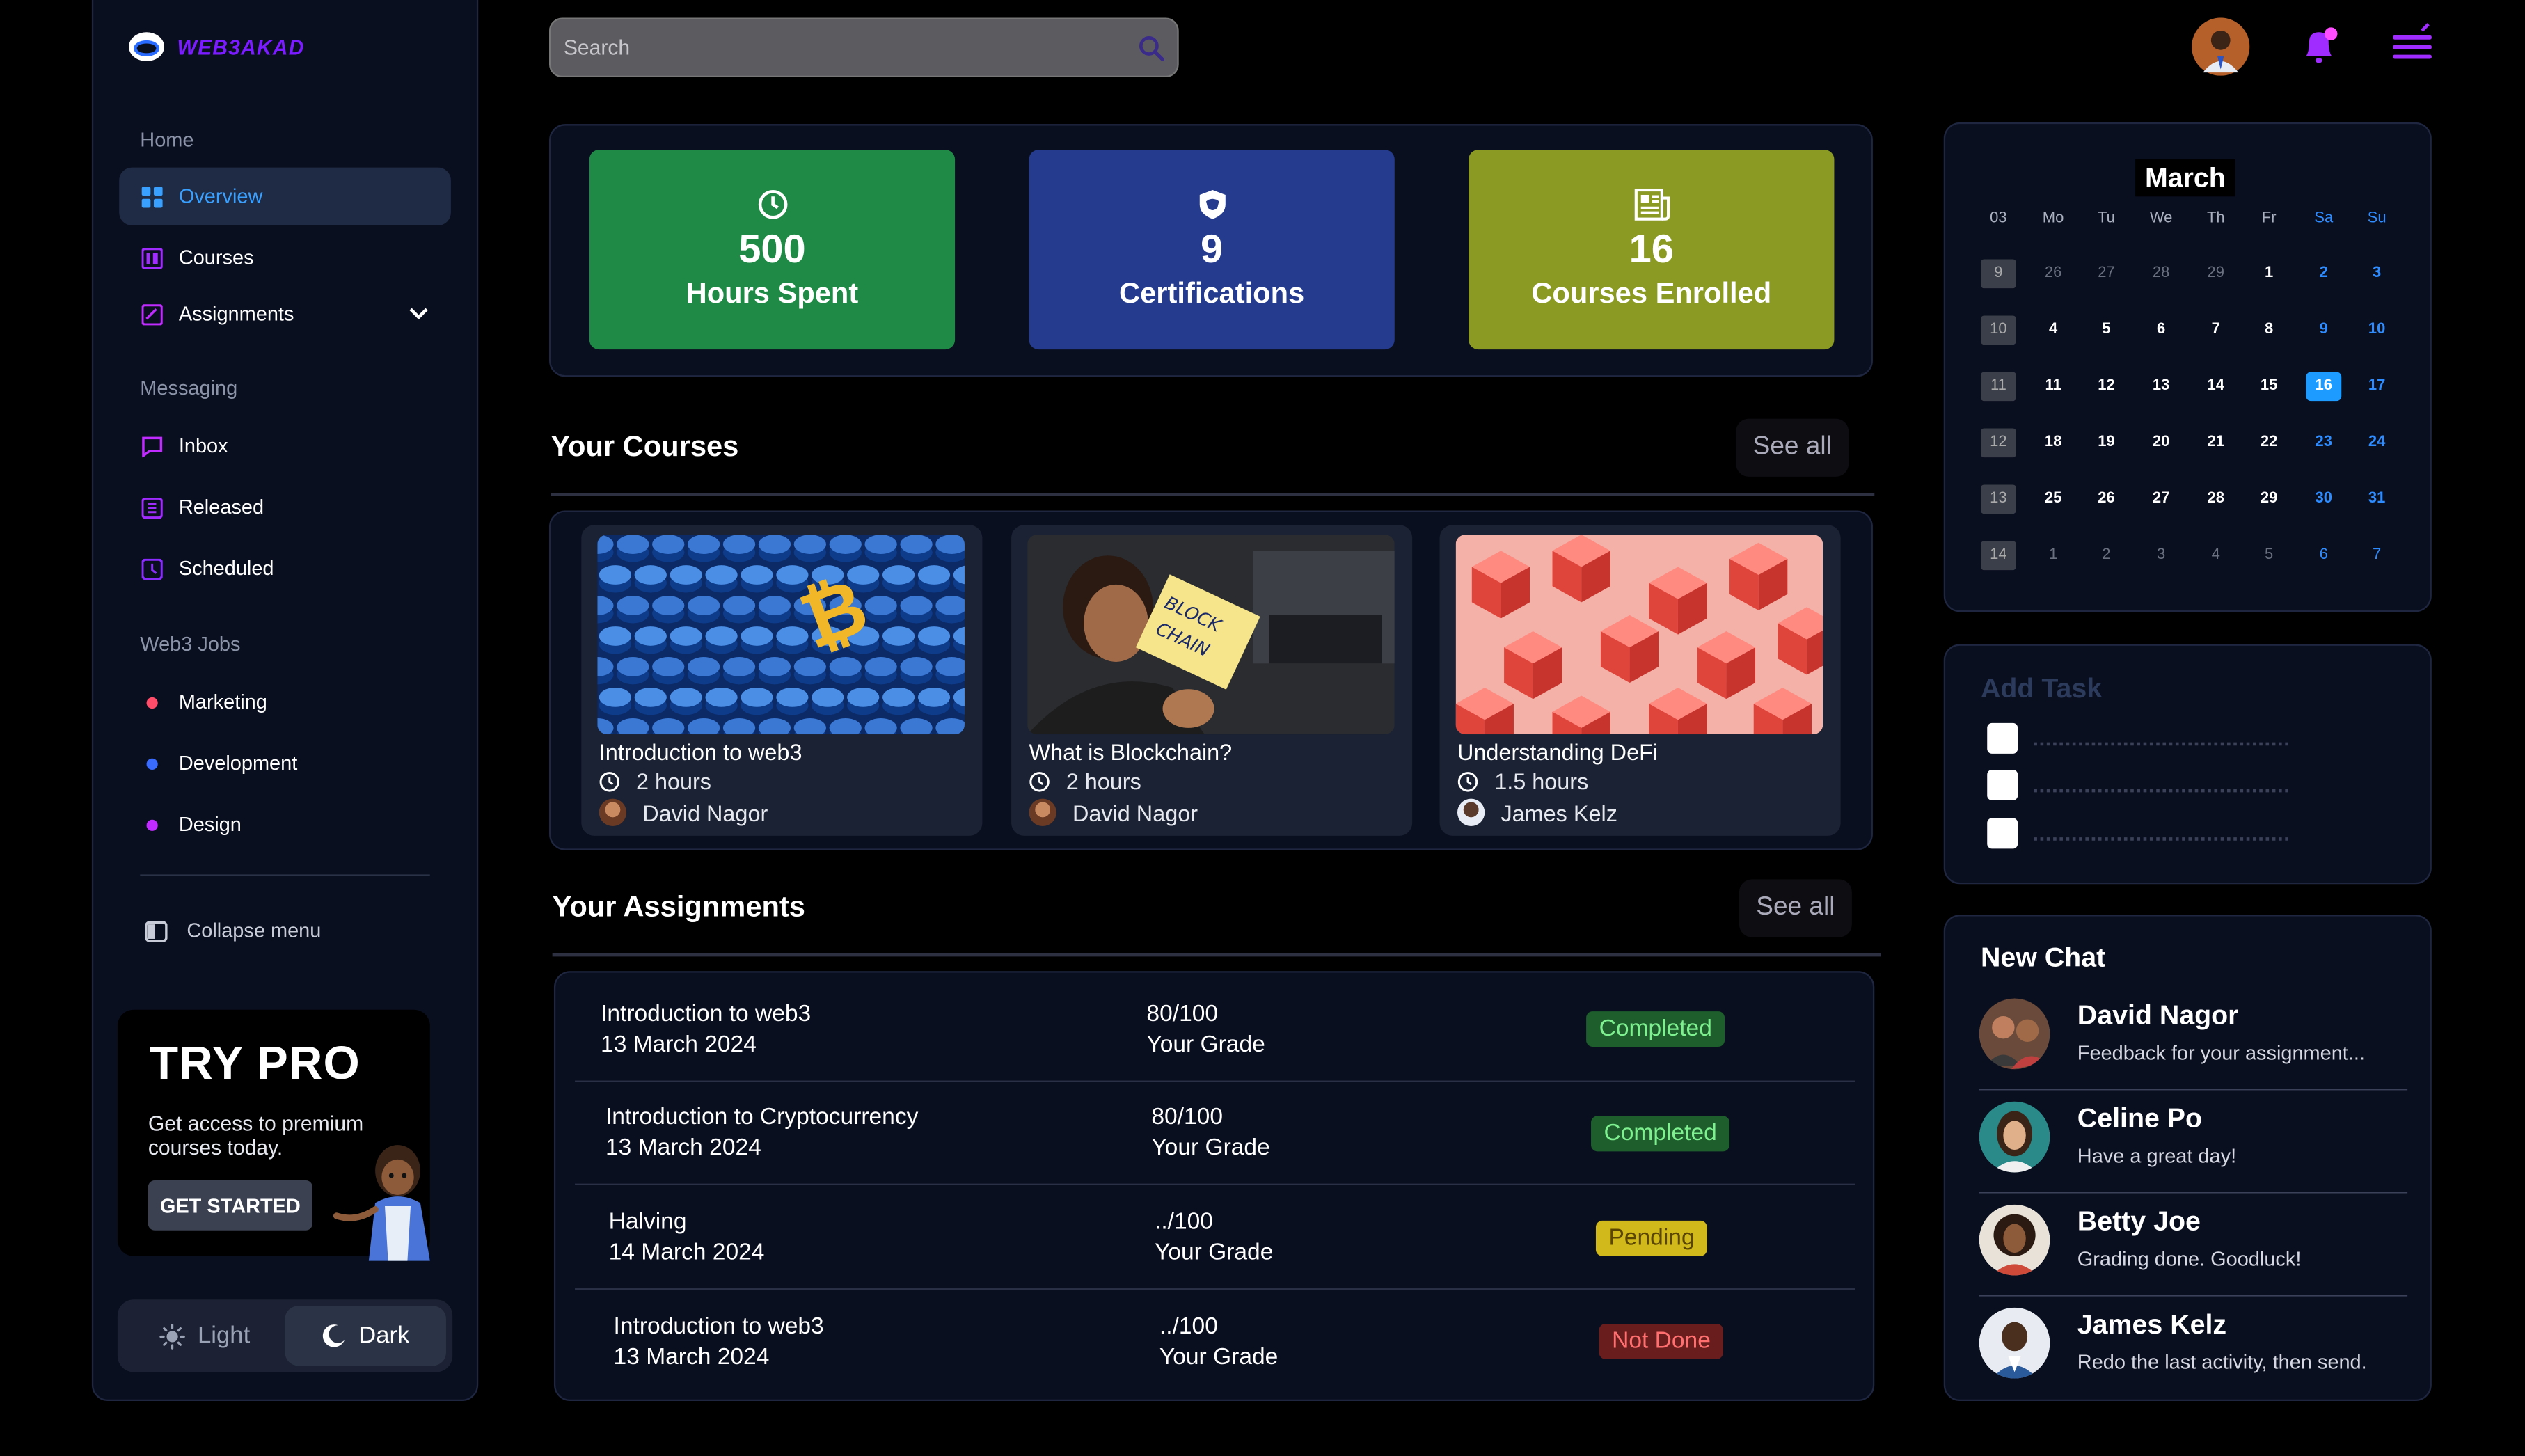 The height and width of the screenshot is (1456, 2525). I want to click on task-row, so click(2137, 833).